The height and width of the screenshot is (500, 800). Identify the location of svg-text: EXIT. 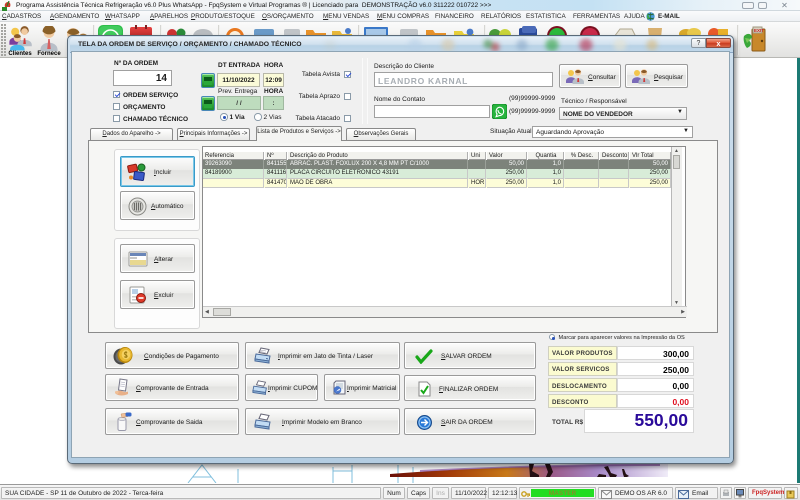
(759, 30).